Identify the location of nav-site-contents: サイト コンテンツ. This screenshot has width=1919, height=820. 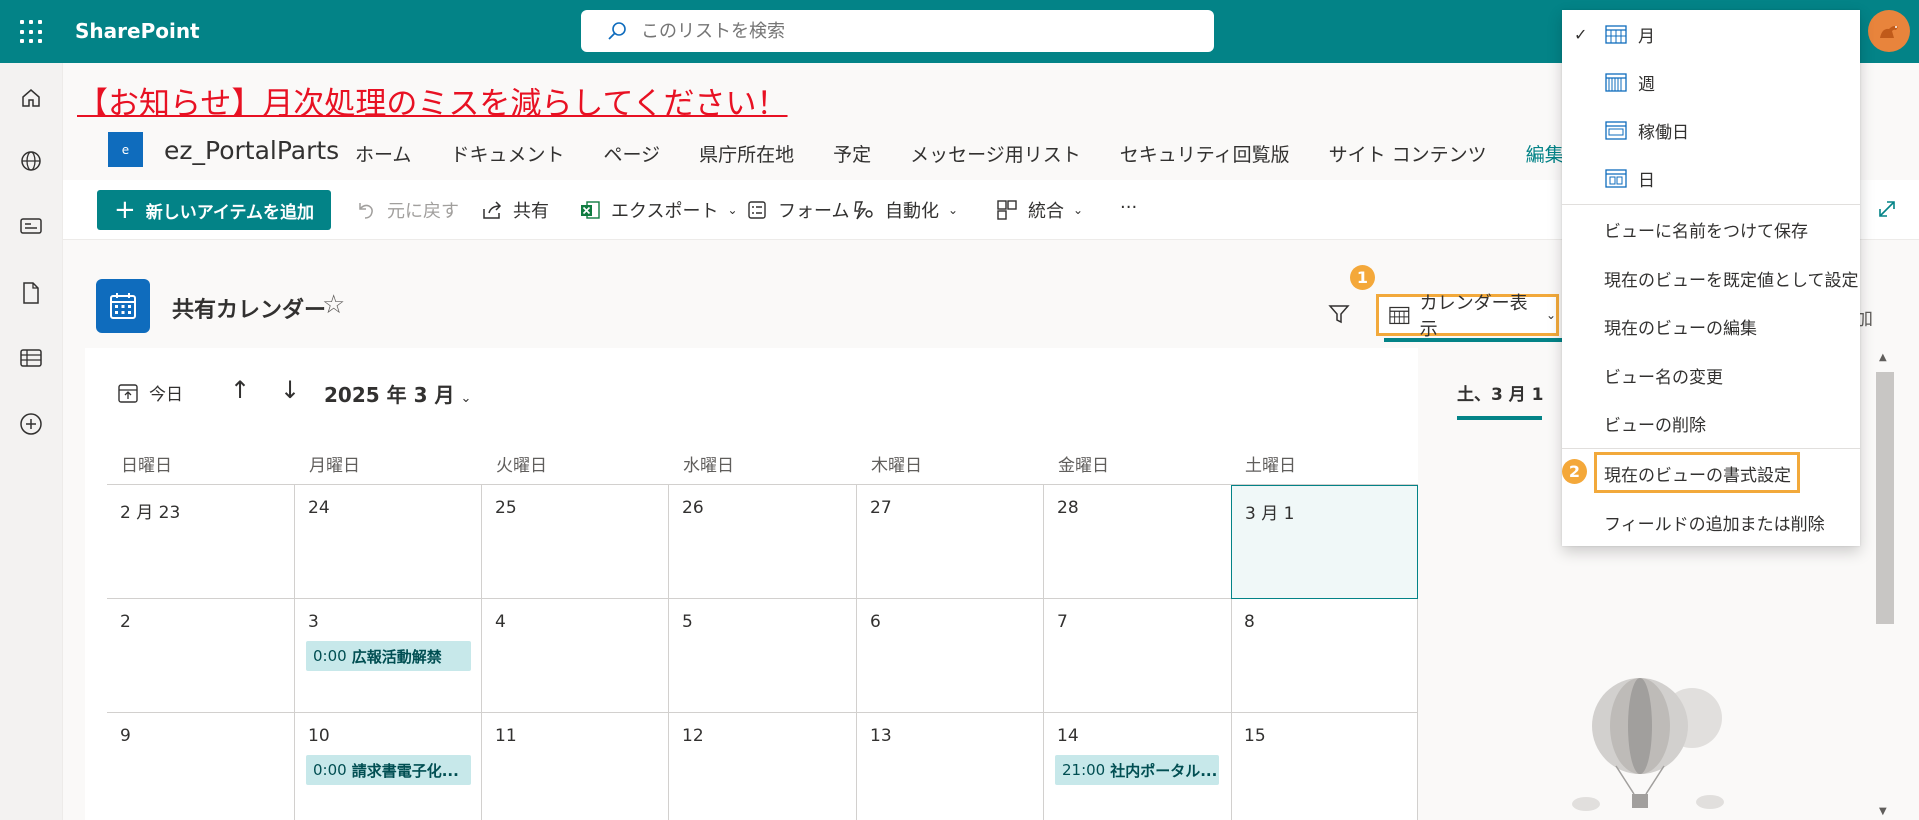
(1408, 153).